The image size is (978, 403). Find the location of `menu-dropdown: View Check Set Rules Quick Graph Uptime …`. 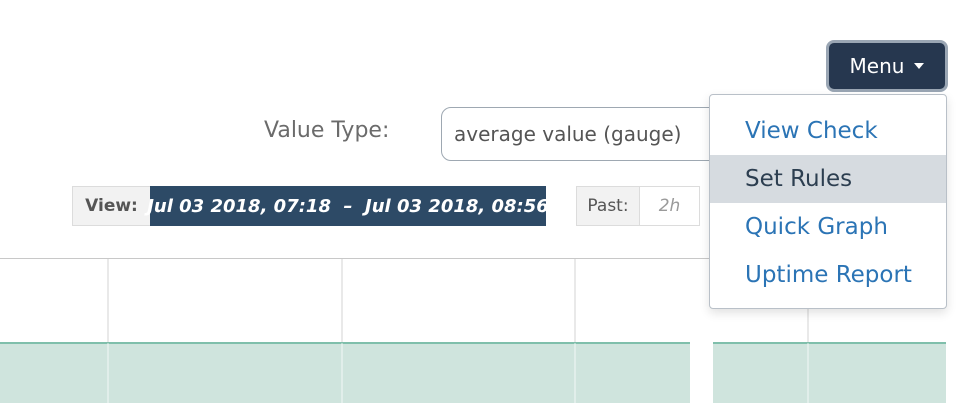

menu-dropdown: View Check Set Rules Quick Graph Uptime … is located at coordinates (828, 201).